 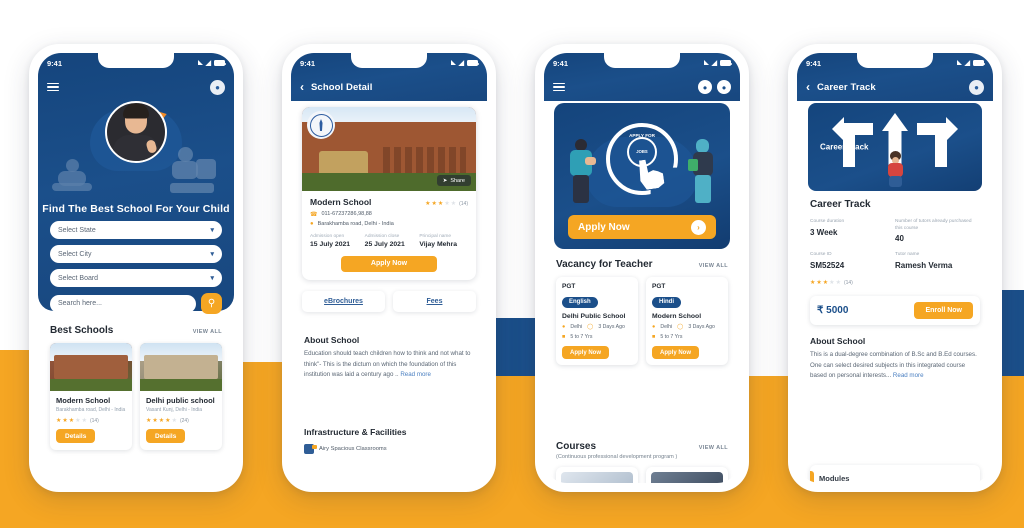 What do you see at coordinates (346, 214) in the screenshot?
I see `school-phone: 011-67237286,98,88` at bounding box center [346, 214].